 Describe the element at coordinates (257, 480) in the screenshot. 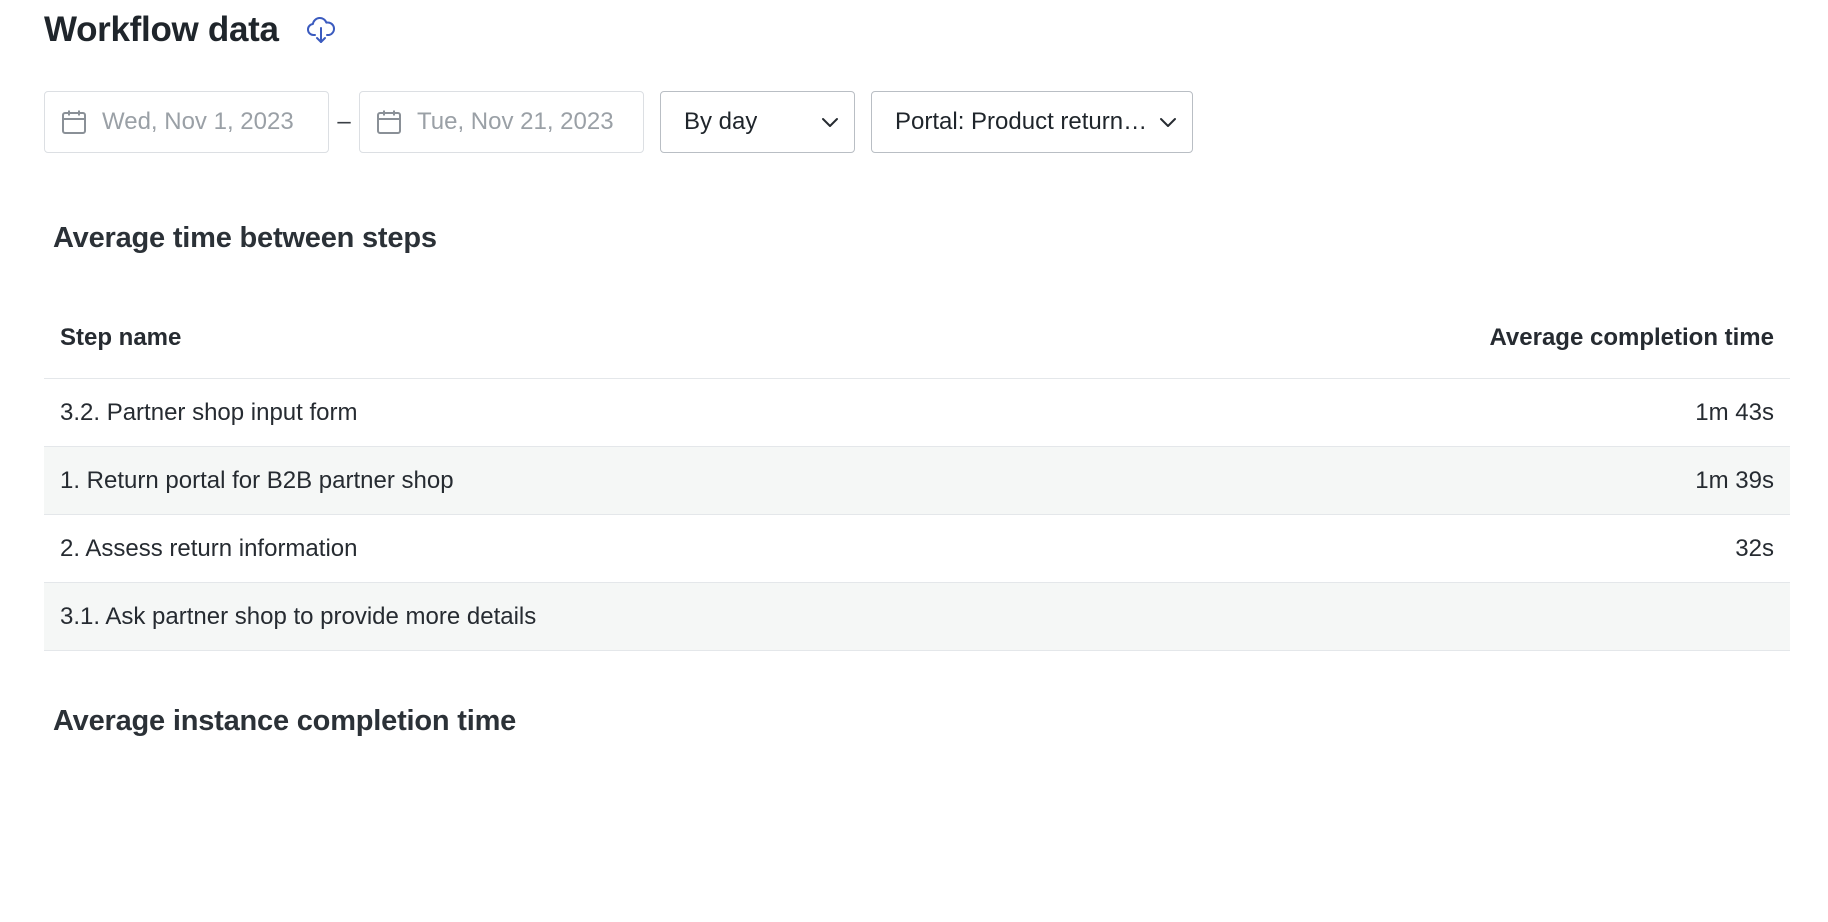

I see `step-name-cell: 1. Return portal for B2B partner shop` at that location.